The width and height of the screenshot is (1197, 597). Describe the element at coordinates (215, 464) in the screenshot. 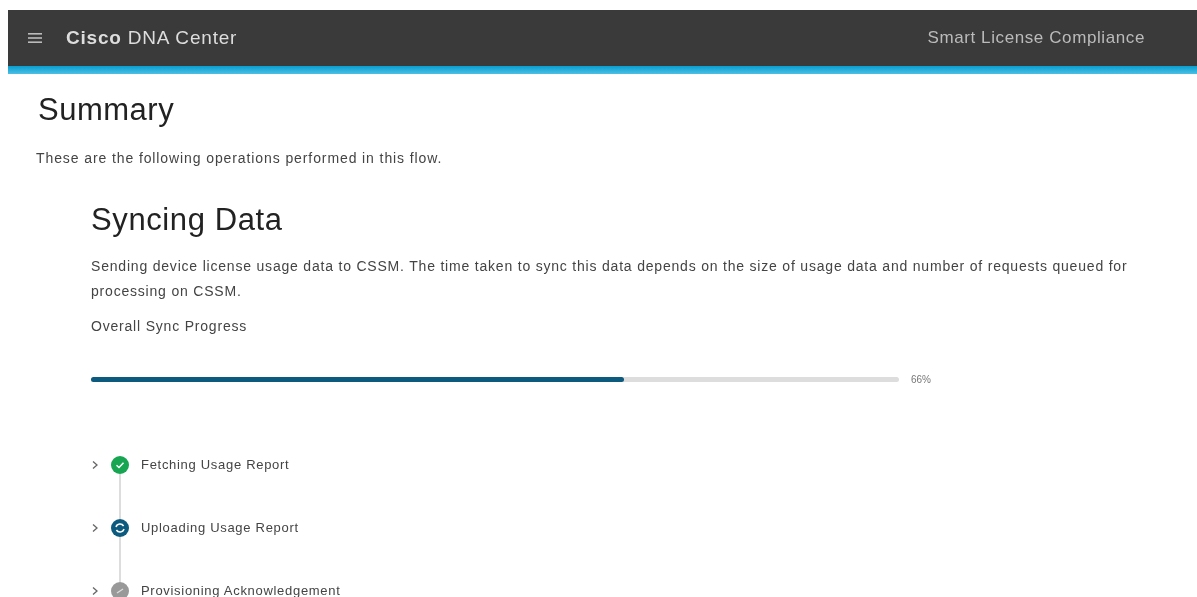

I see `step-label: Fetching Usage Report` at that location.